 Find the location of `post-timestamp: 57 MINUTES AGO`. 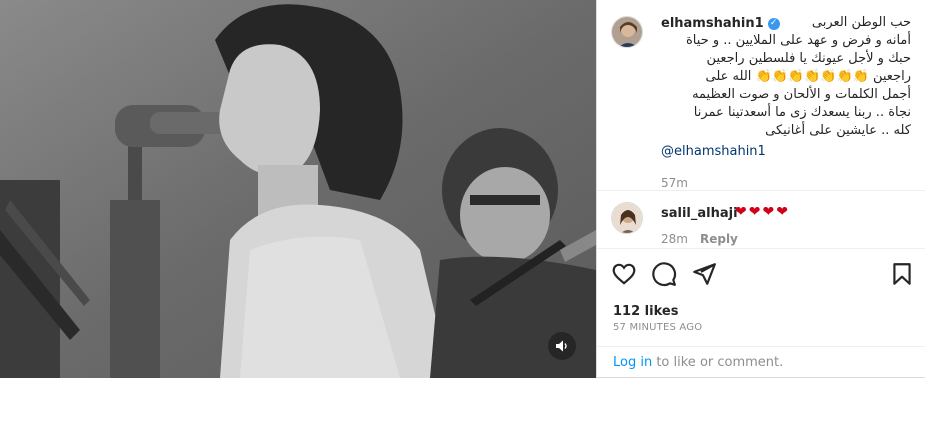

post-timestamp: 57 MINUTES AGO is located at coordinates (657, 327).